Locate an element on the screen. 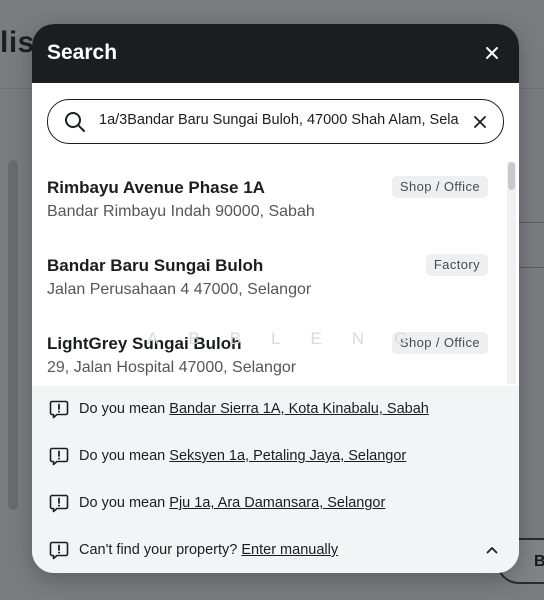 The height and width of the screenshot is (600, 544). result-title: Bandar Baru Sungai Buloh is located at coordinates (155, 265).